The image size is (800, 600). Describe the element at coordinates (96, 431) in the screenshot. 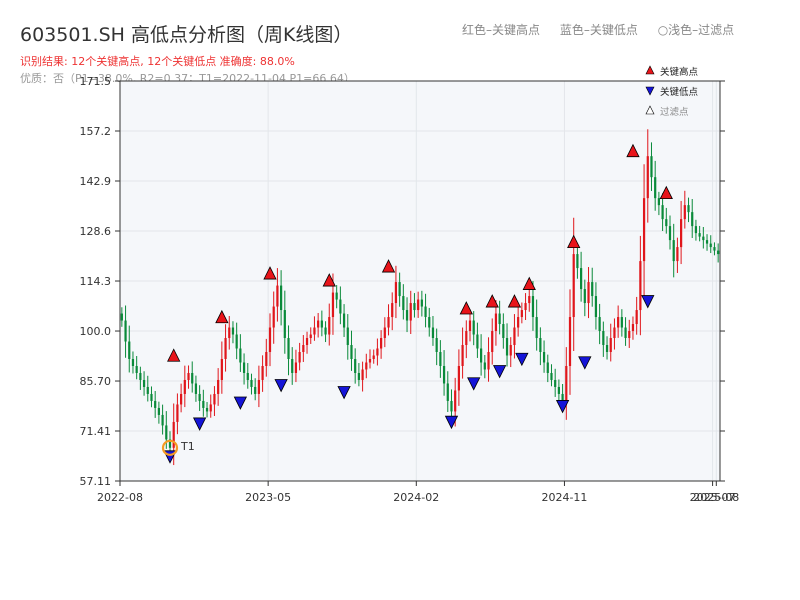

I see `y-tick-label: 71.41` at that location.